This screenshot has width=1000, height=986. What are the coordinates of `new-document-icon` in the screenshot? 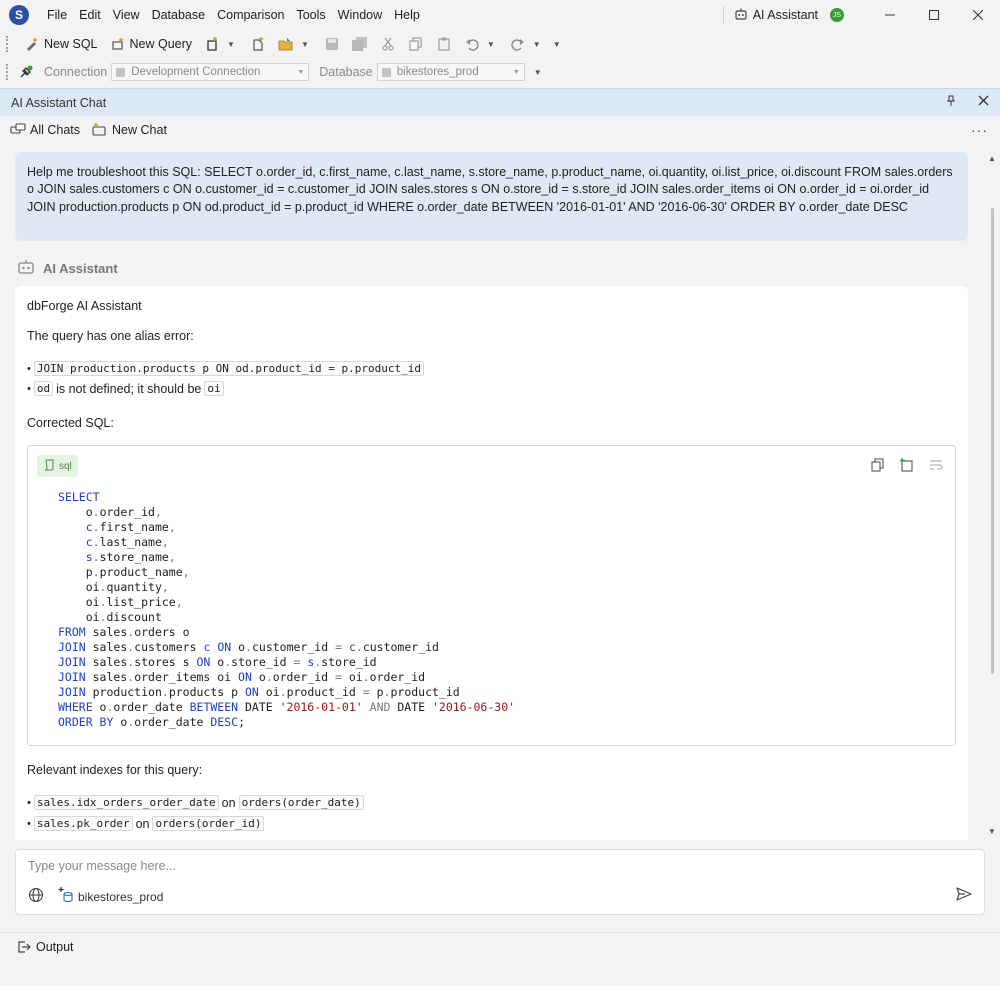 It's located at (212, 44).